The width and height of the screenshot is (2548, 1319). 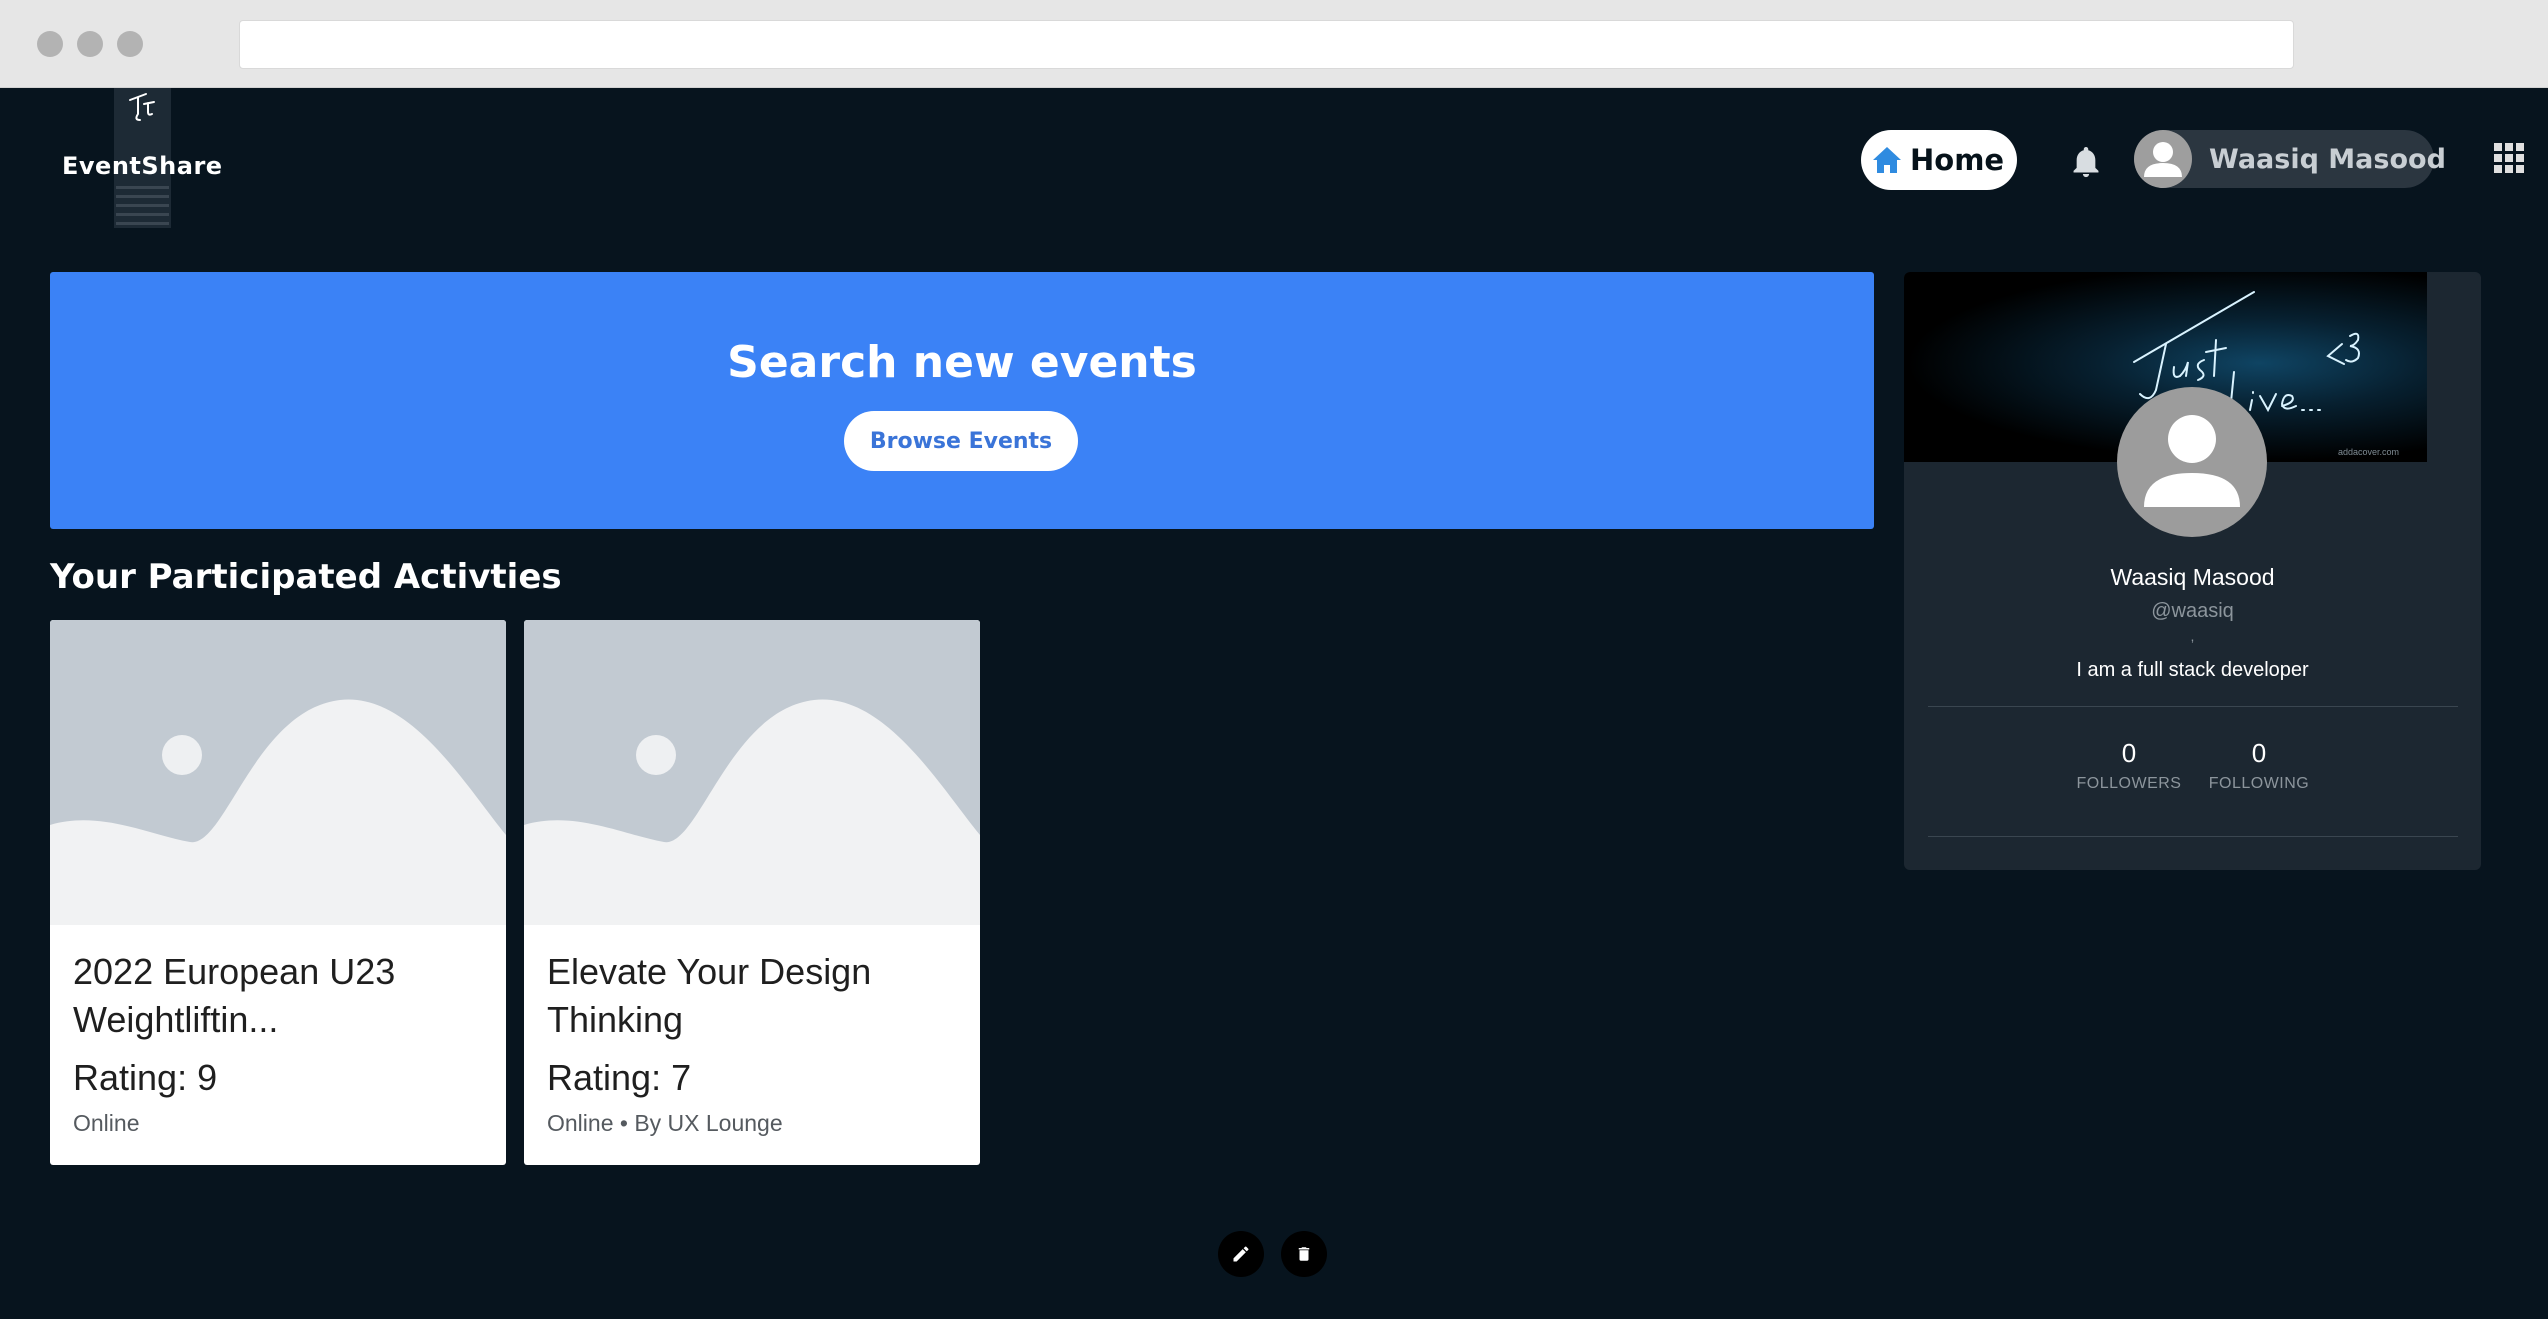 I want to click on activity-meta: Online • By UX Lounge, so click(x=665, y=1123).